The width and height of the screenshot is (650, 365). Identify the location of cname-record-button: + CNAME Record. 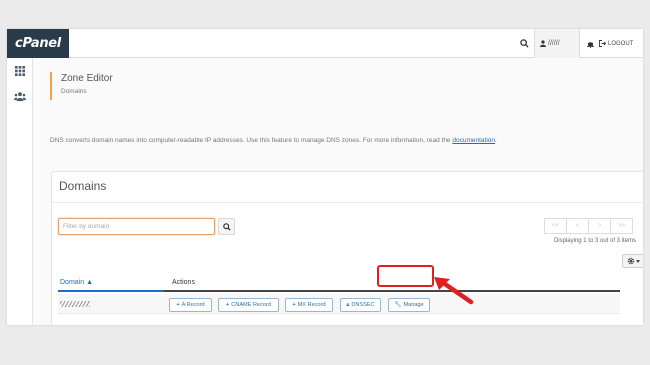
(248, 305).